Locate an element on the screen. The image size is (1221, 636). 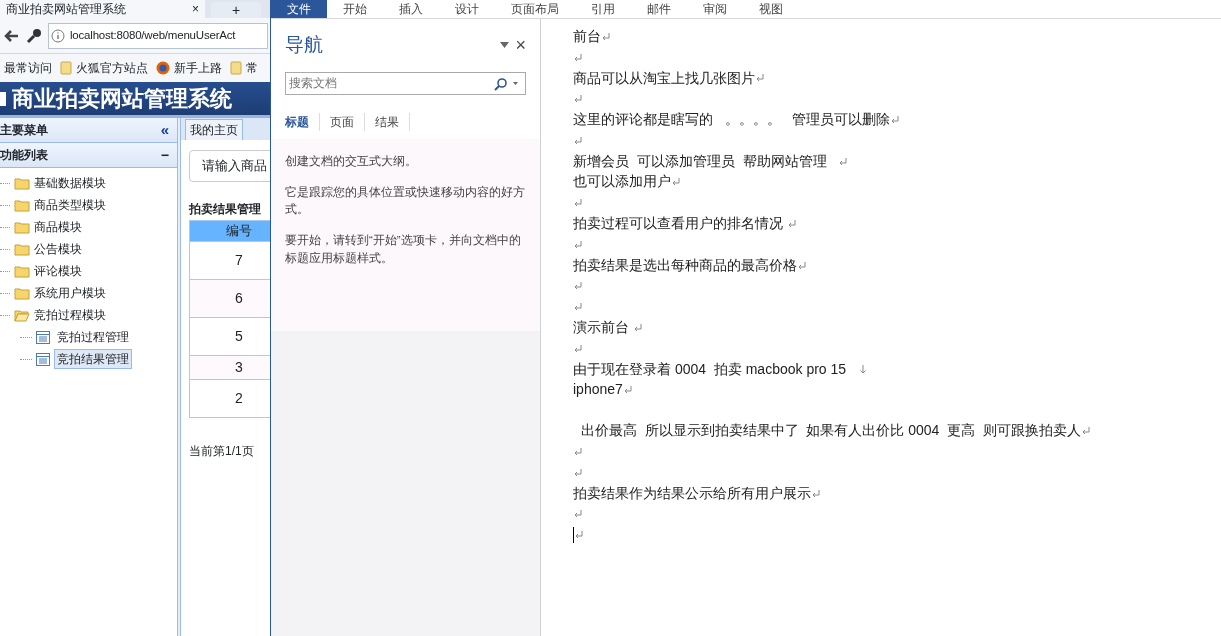
pager-text: 当前第1/1页 is located at coordinates (222, 451).